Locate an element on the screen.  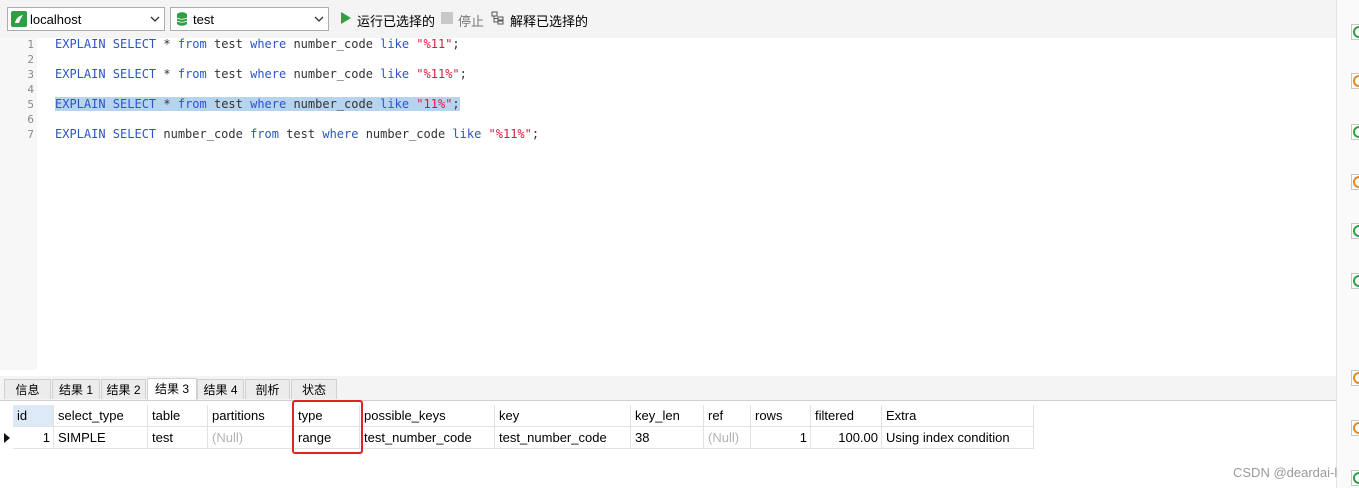
cell-select_type: SIMPLE is located at coordinates (101, 438).